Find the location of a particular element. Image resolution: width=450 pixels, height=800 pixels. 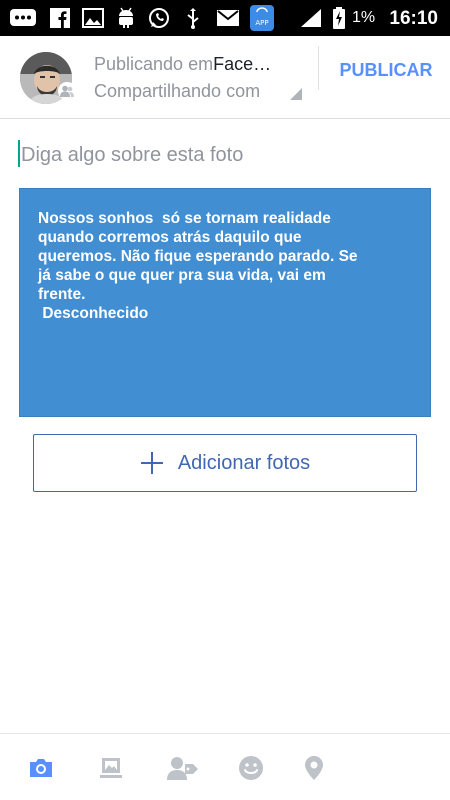

chat-icon is located at coordinates (23, 18).